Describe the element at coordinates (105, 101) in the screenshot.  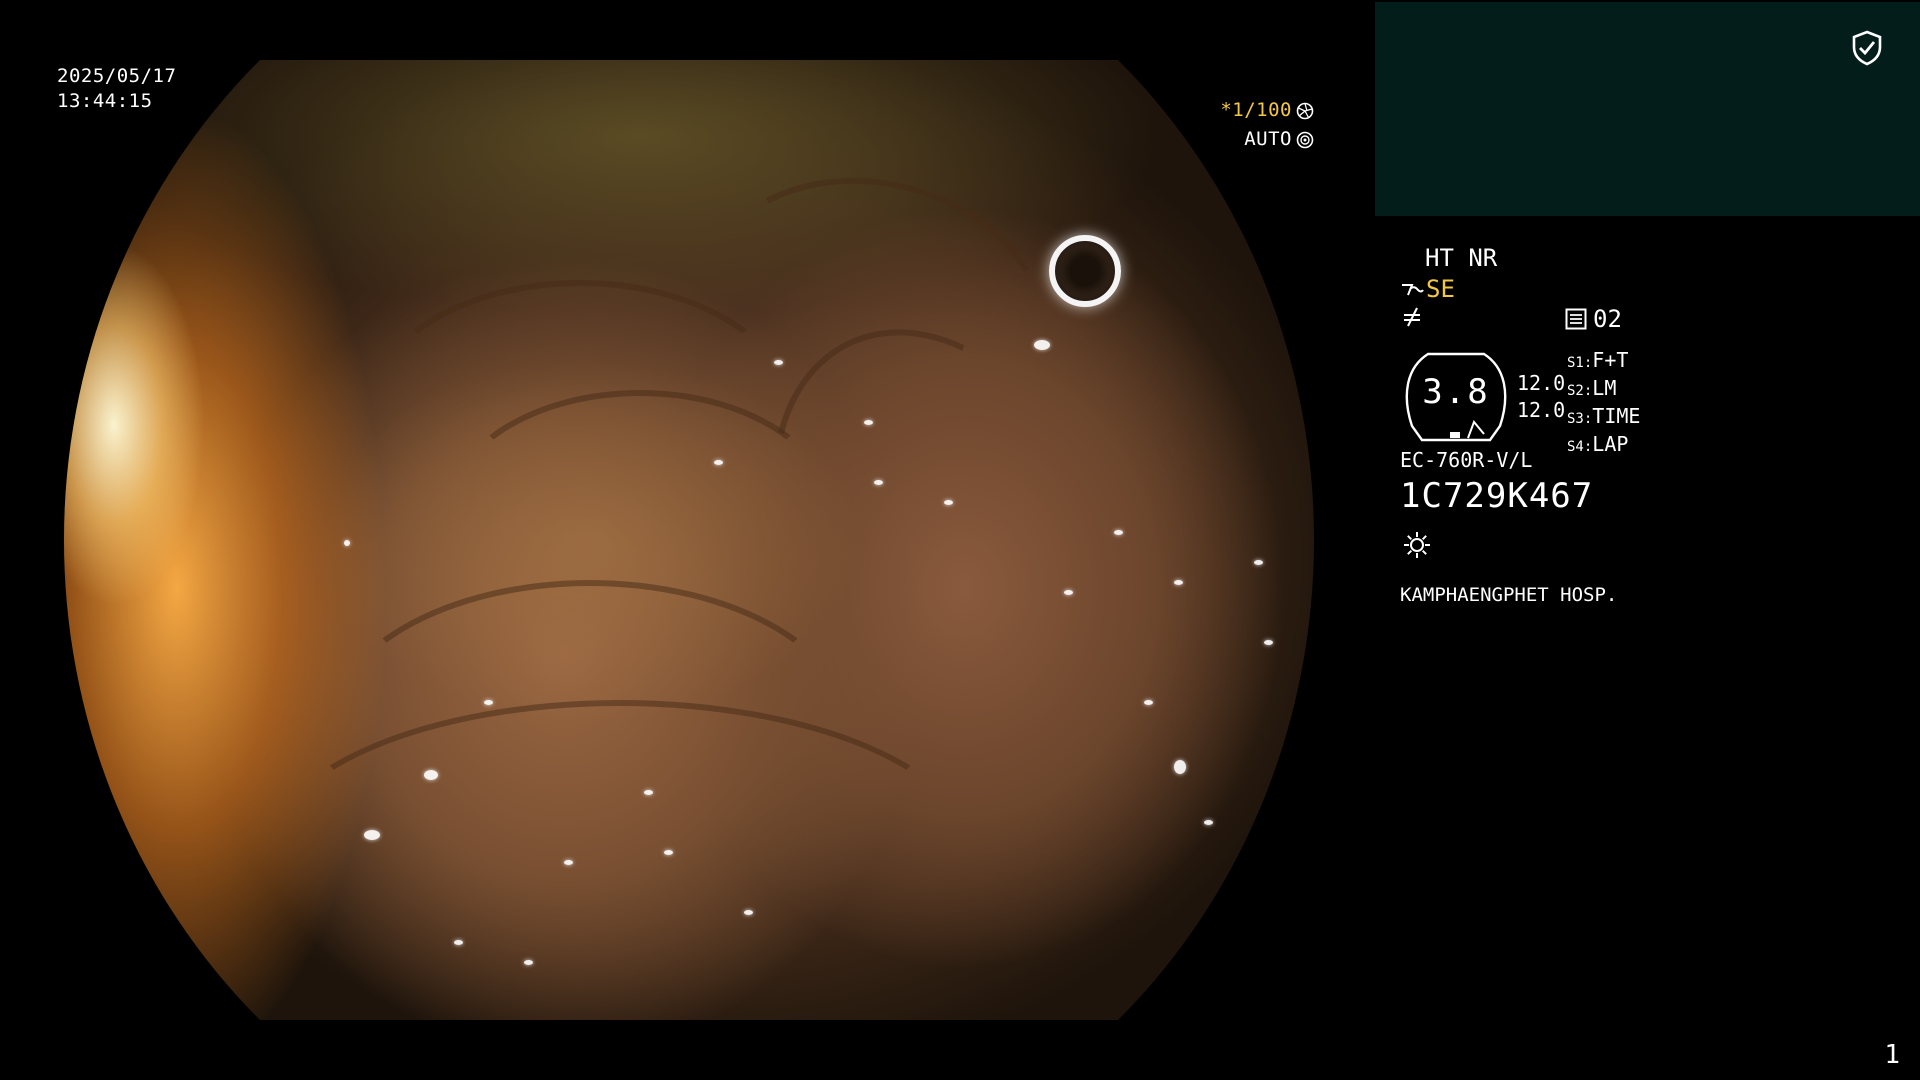
I see `time-label: 13:44:15` at that location.